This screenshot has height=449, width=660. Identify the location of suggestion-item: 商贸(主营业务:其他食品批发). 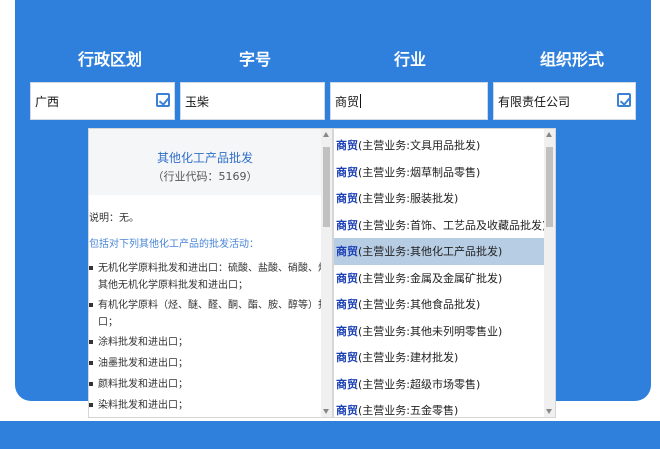
(439, 304).